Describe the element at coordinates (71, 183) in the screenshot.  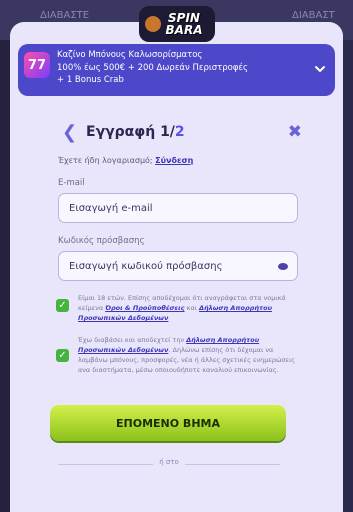
I see `email-label: E-mail` at that location.